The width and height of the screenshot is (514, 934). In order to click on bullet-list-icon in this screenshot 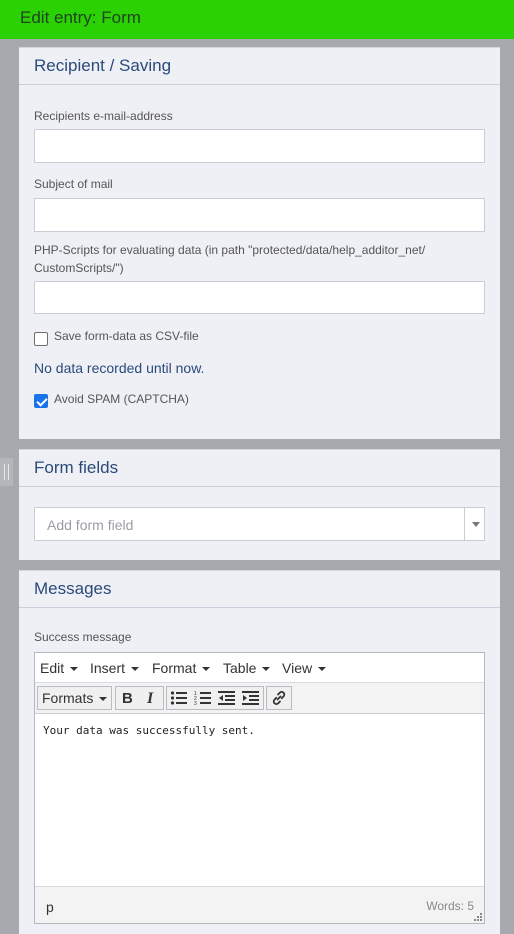, I will do `click(178, 698)`.